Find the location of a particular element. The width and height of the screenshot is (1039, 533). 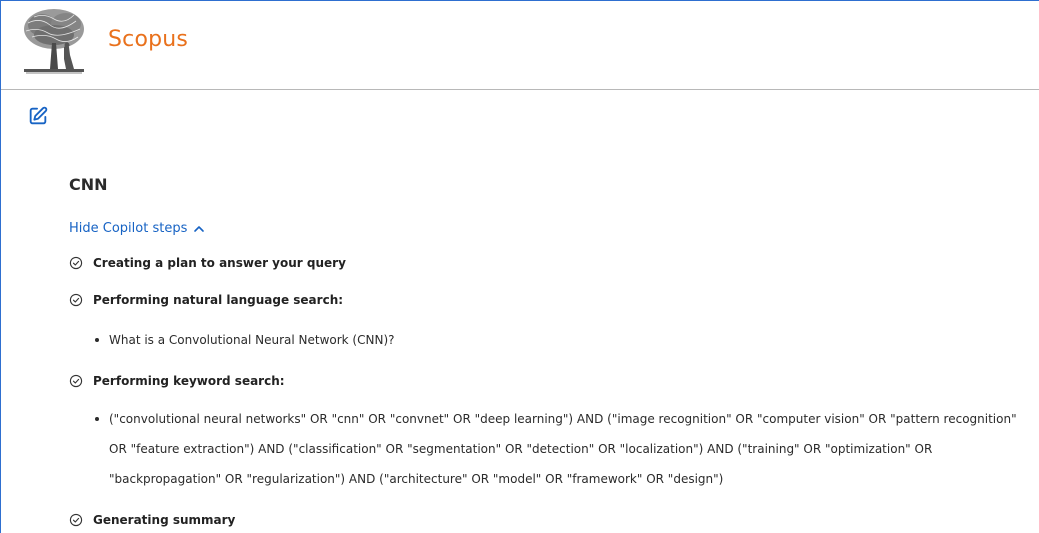

step-item: Generating summary is located at coordinates (549, 520).